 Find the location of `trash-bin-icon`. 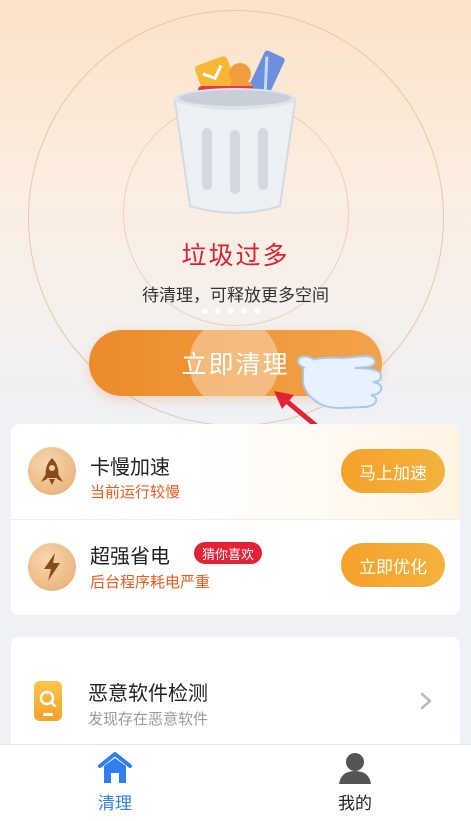

trash-bin-icon is located at coordinates (235, 132).